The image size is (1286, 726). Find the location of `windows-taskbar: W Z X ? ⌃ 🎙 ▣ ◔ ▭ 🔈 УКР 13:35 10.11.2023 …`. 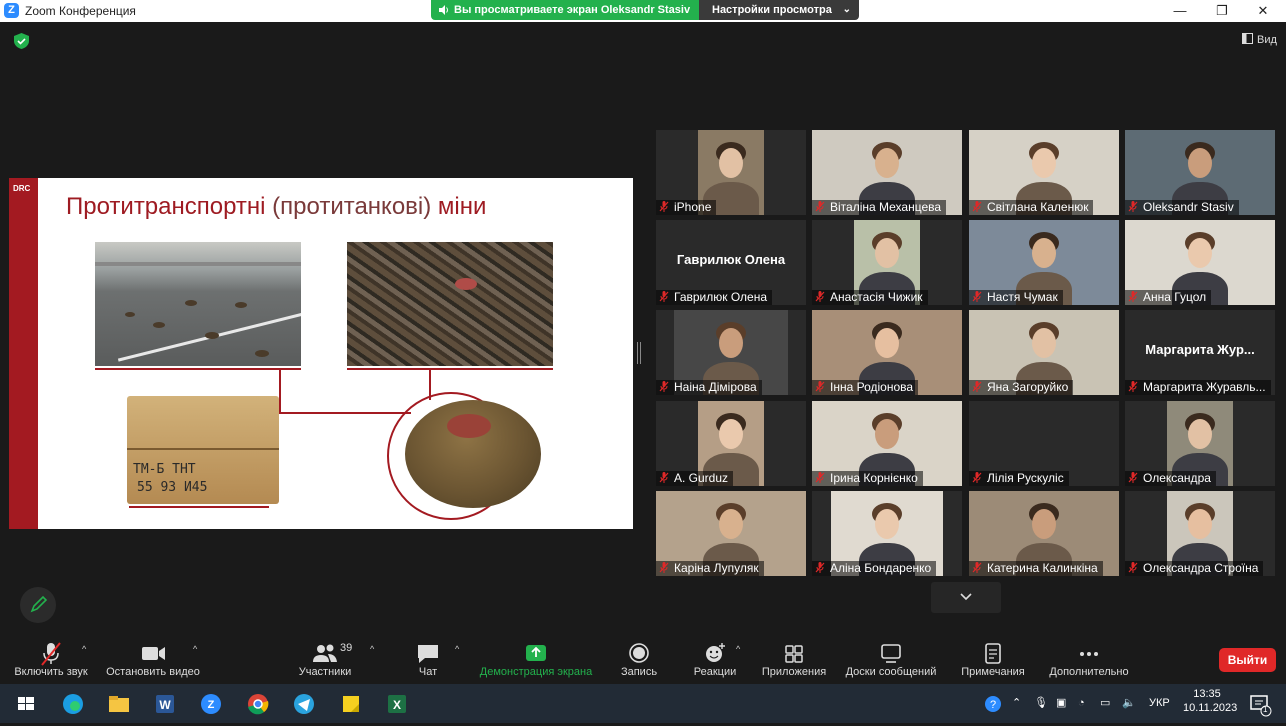

windows-taskbar: W Z X ? ⌃ 🎙 ▣ ◔ ▭ 🔈 УКР 13:35 10.11.2023 … is located at coordinates (643, 703).